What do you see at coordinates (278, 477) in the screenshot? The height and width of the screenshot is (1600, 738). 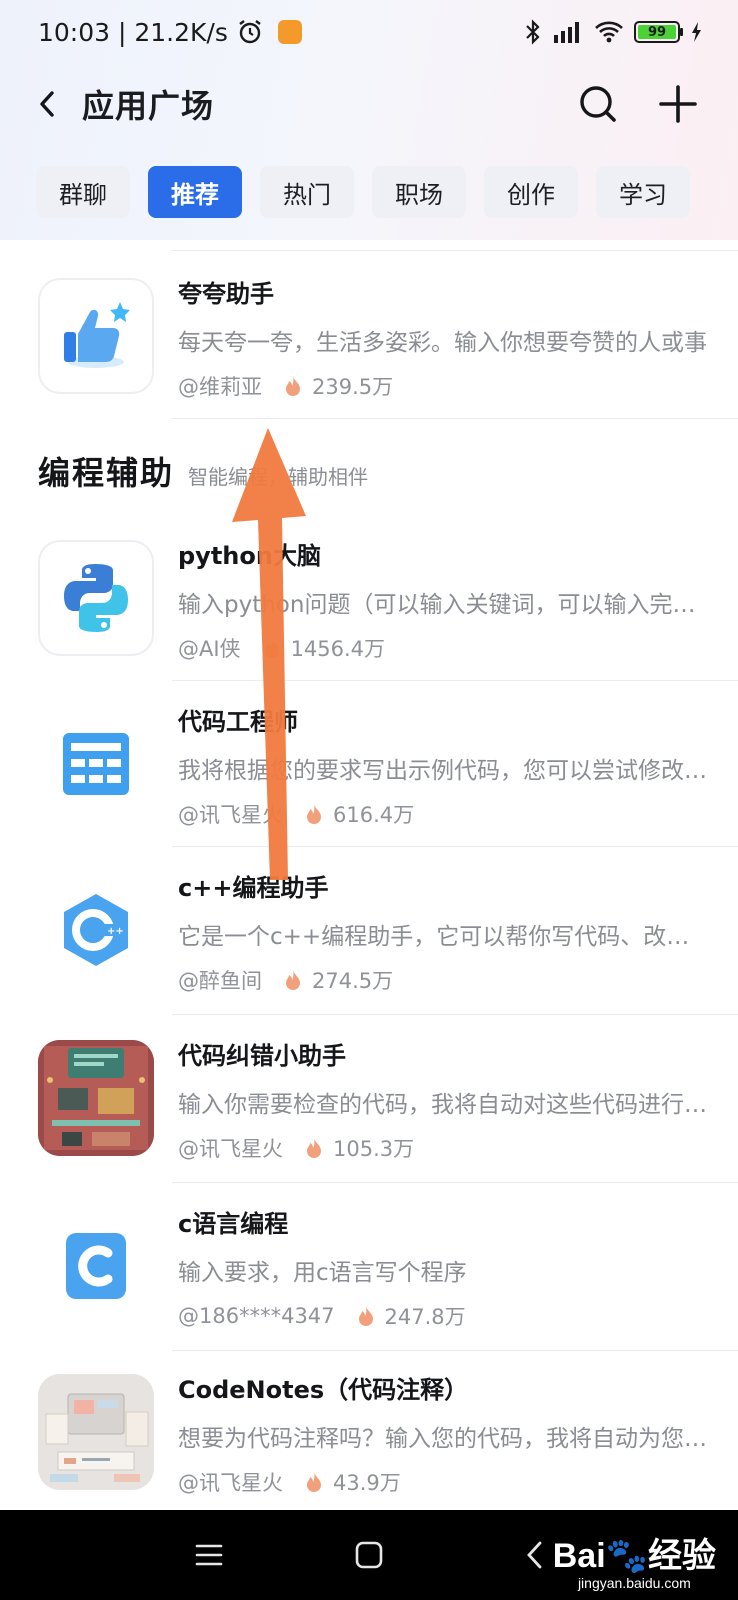 I see `section-subtitle: 智能编程，辅助相伴` at bounding box center [278, 477].